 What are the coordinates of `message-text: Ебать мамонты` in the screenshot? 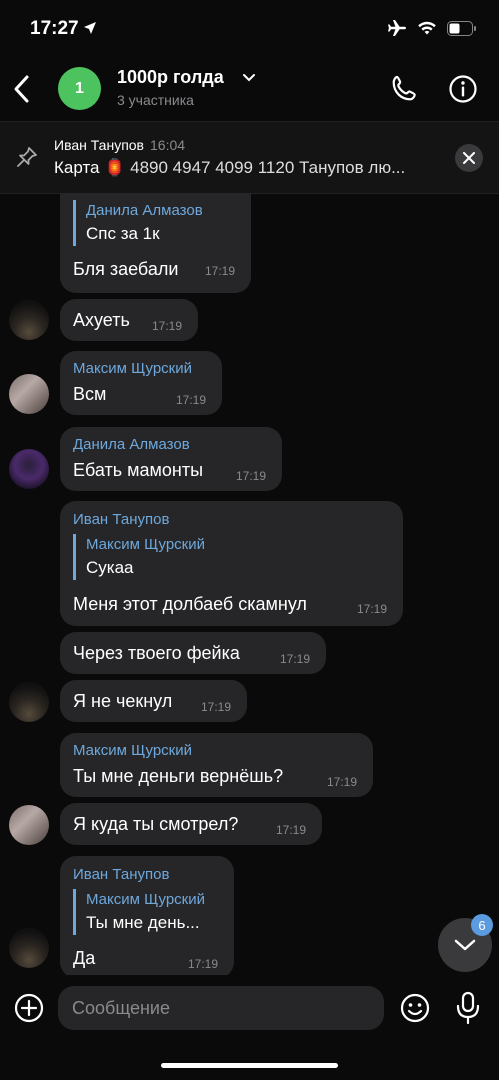 It's located at (138, 470).